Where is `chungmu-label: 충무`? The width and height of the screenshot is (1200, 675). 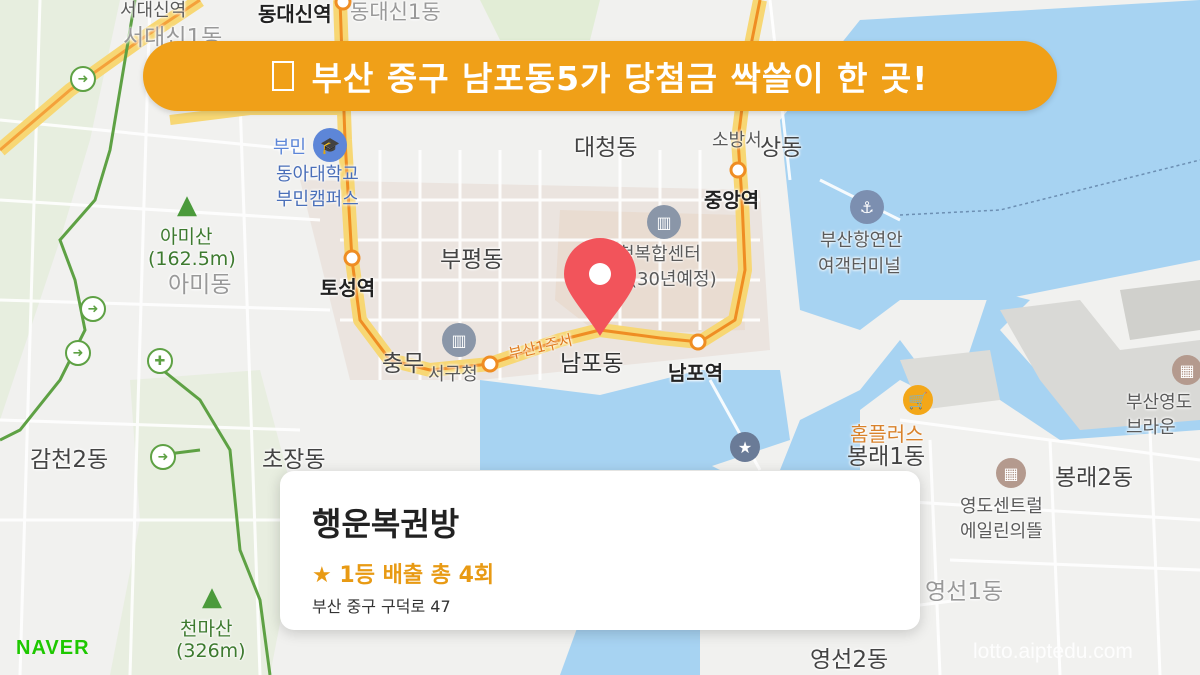
chungmu-label: 충무 is located at coordinates (403, 364).